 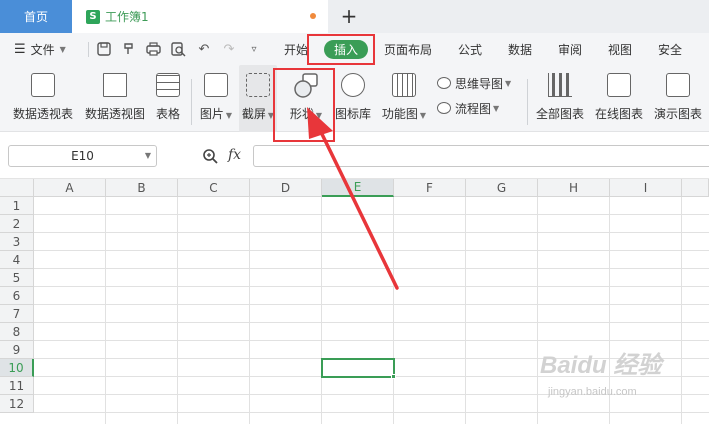 I want to click on watermark-brand: Baidu 经验, so click(x=601, y=365).